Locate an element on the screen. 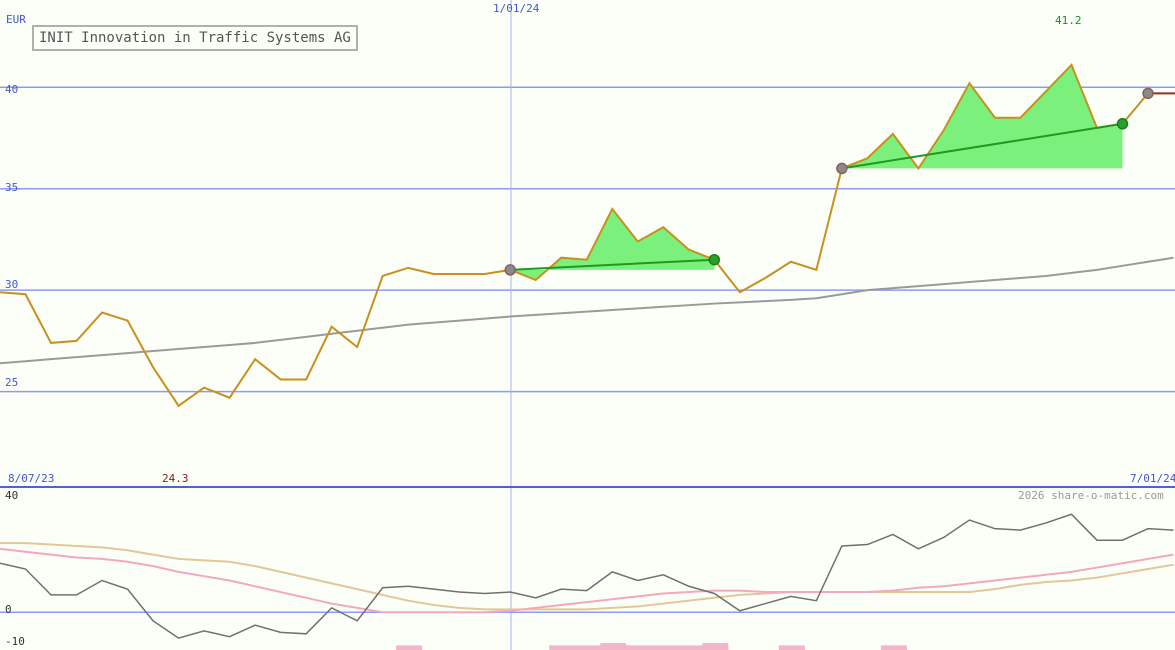 This screenshot has height=650, width=1175. rally-fill-area is located at coordinates (982, 116).